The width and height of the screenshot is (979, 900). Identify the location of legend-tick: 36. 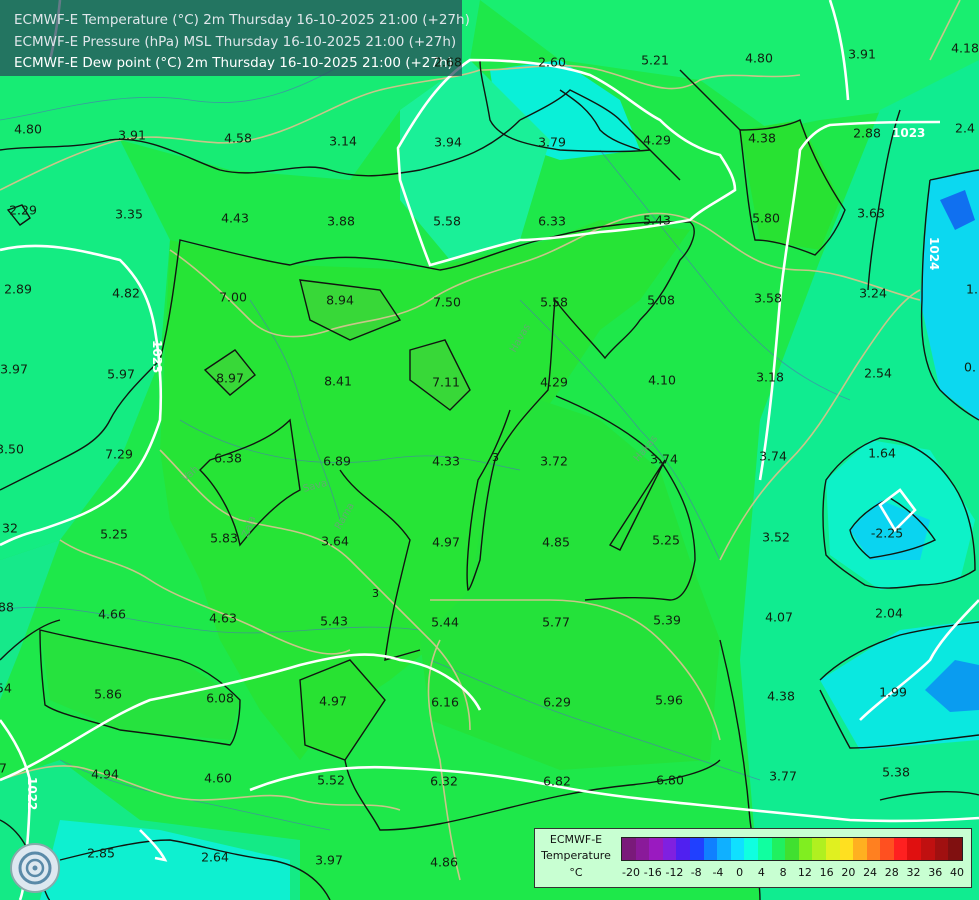
(935, 872).